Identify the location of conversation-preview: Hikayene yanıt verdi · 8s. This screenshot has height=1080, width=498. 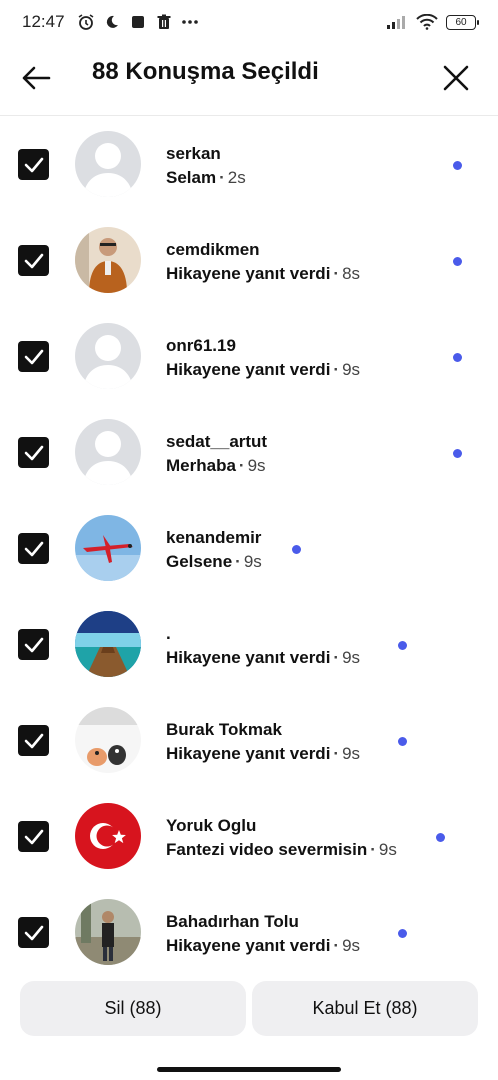
(263, 273).